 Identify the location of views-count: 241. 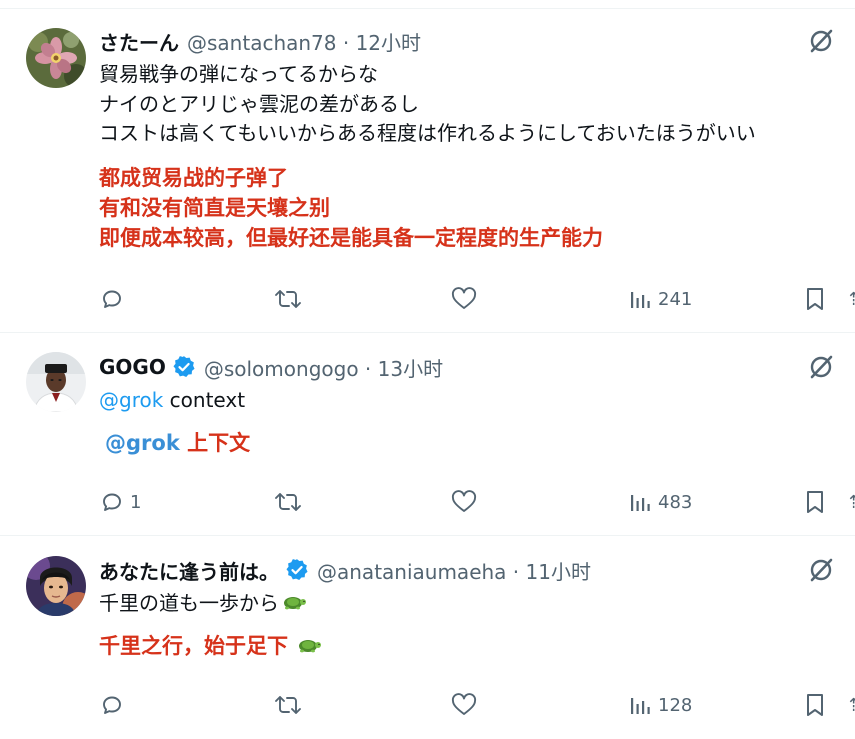
(675, 299).